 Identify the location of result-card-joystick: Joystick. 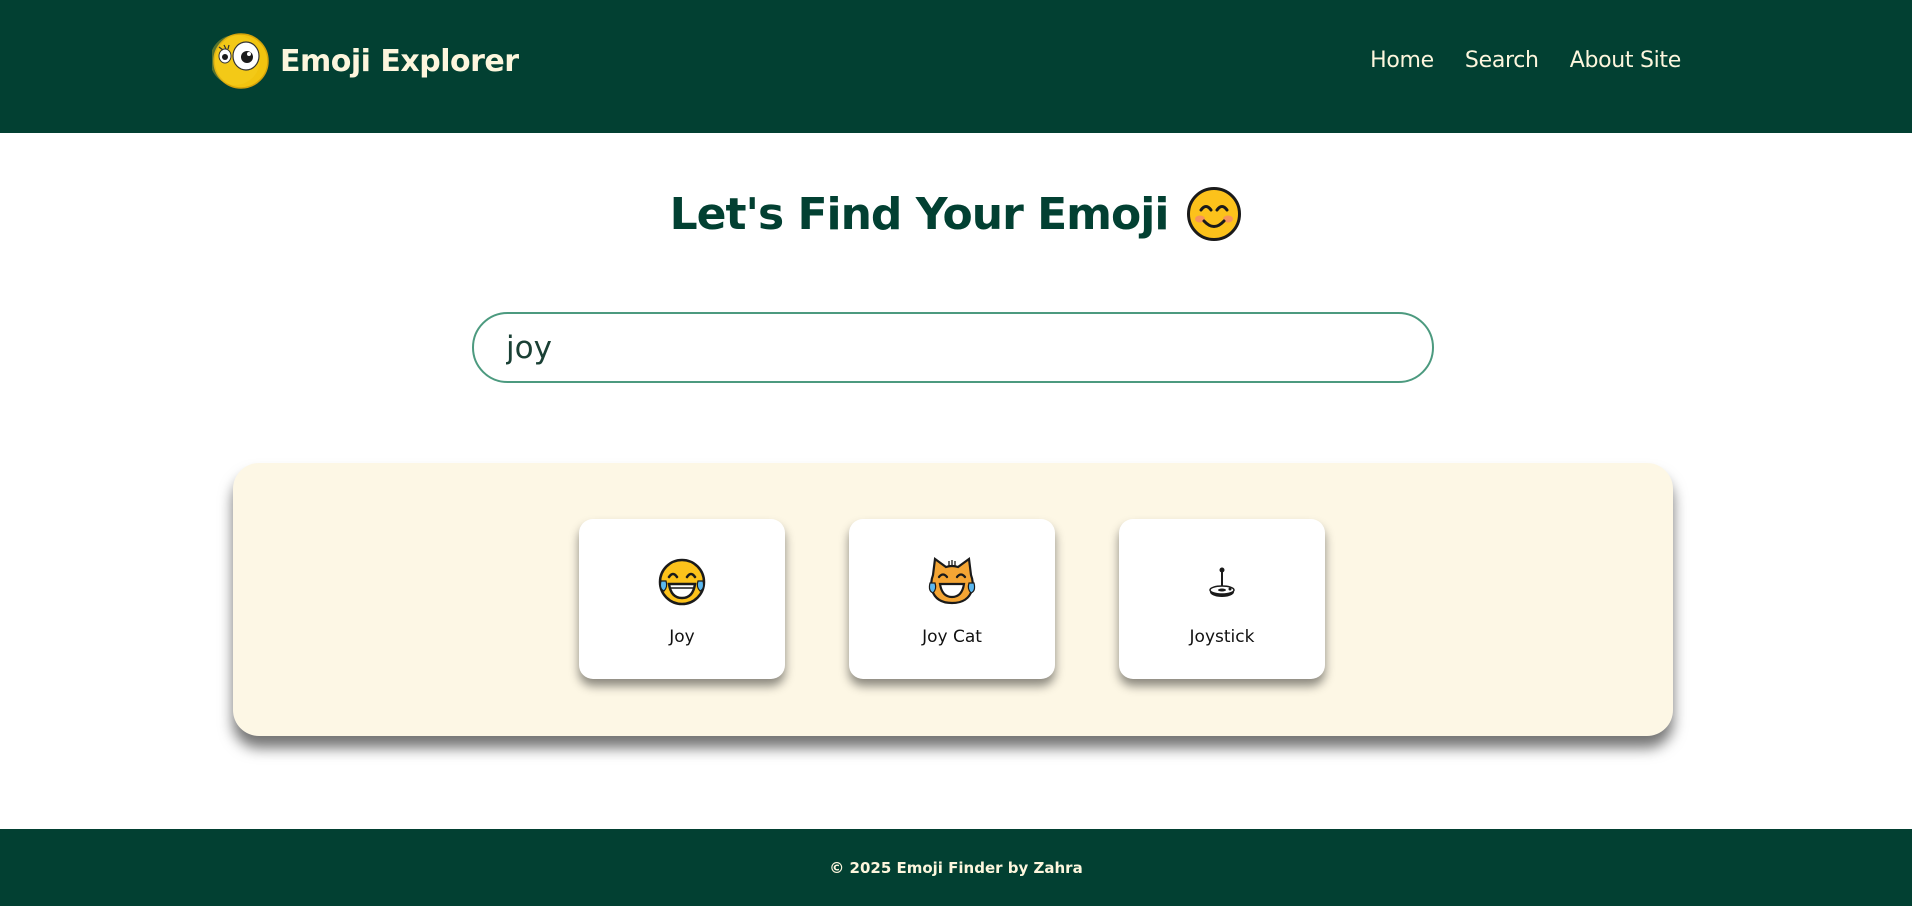
(1222, 599).